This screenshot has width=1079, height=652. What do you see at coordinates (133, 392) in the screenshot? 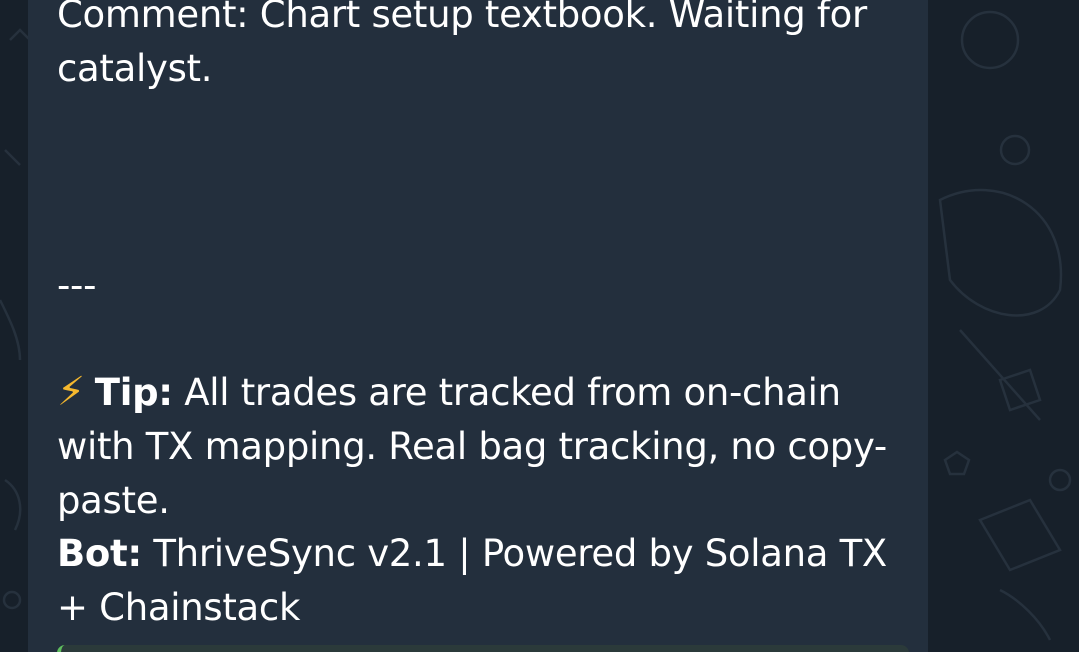
I see `tip-label: Tip:` at bounding box center [133, 392].